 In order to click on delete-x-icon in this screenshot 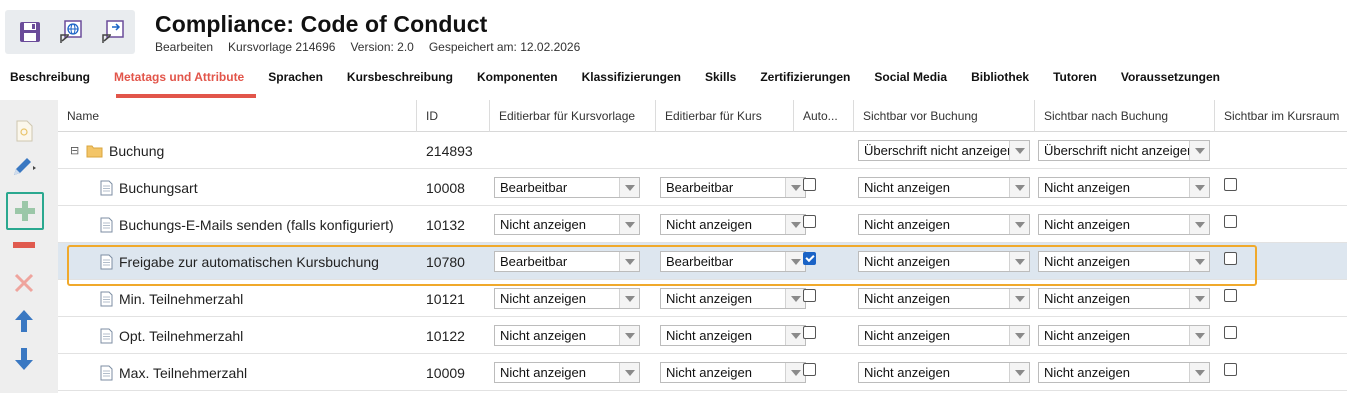, I will do `click(24, 283)`.